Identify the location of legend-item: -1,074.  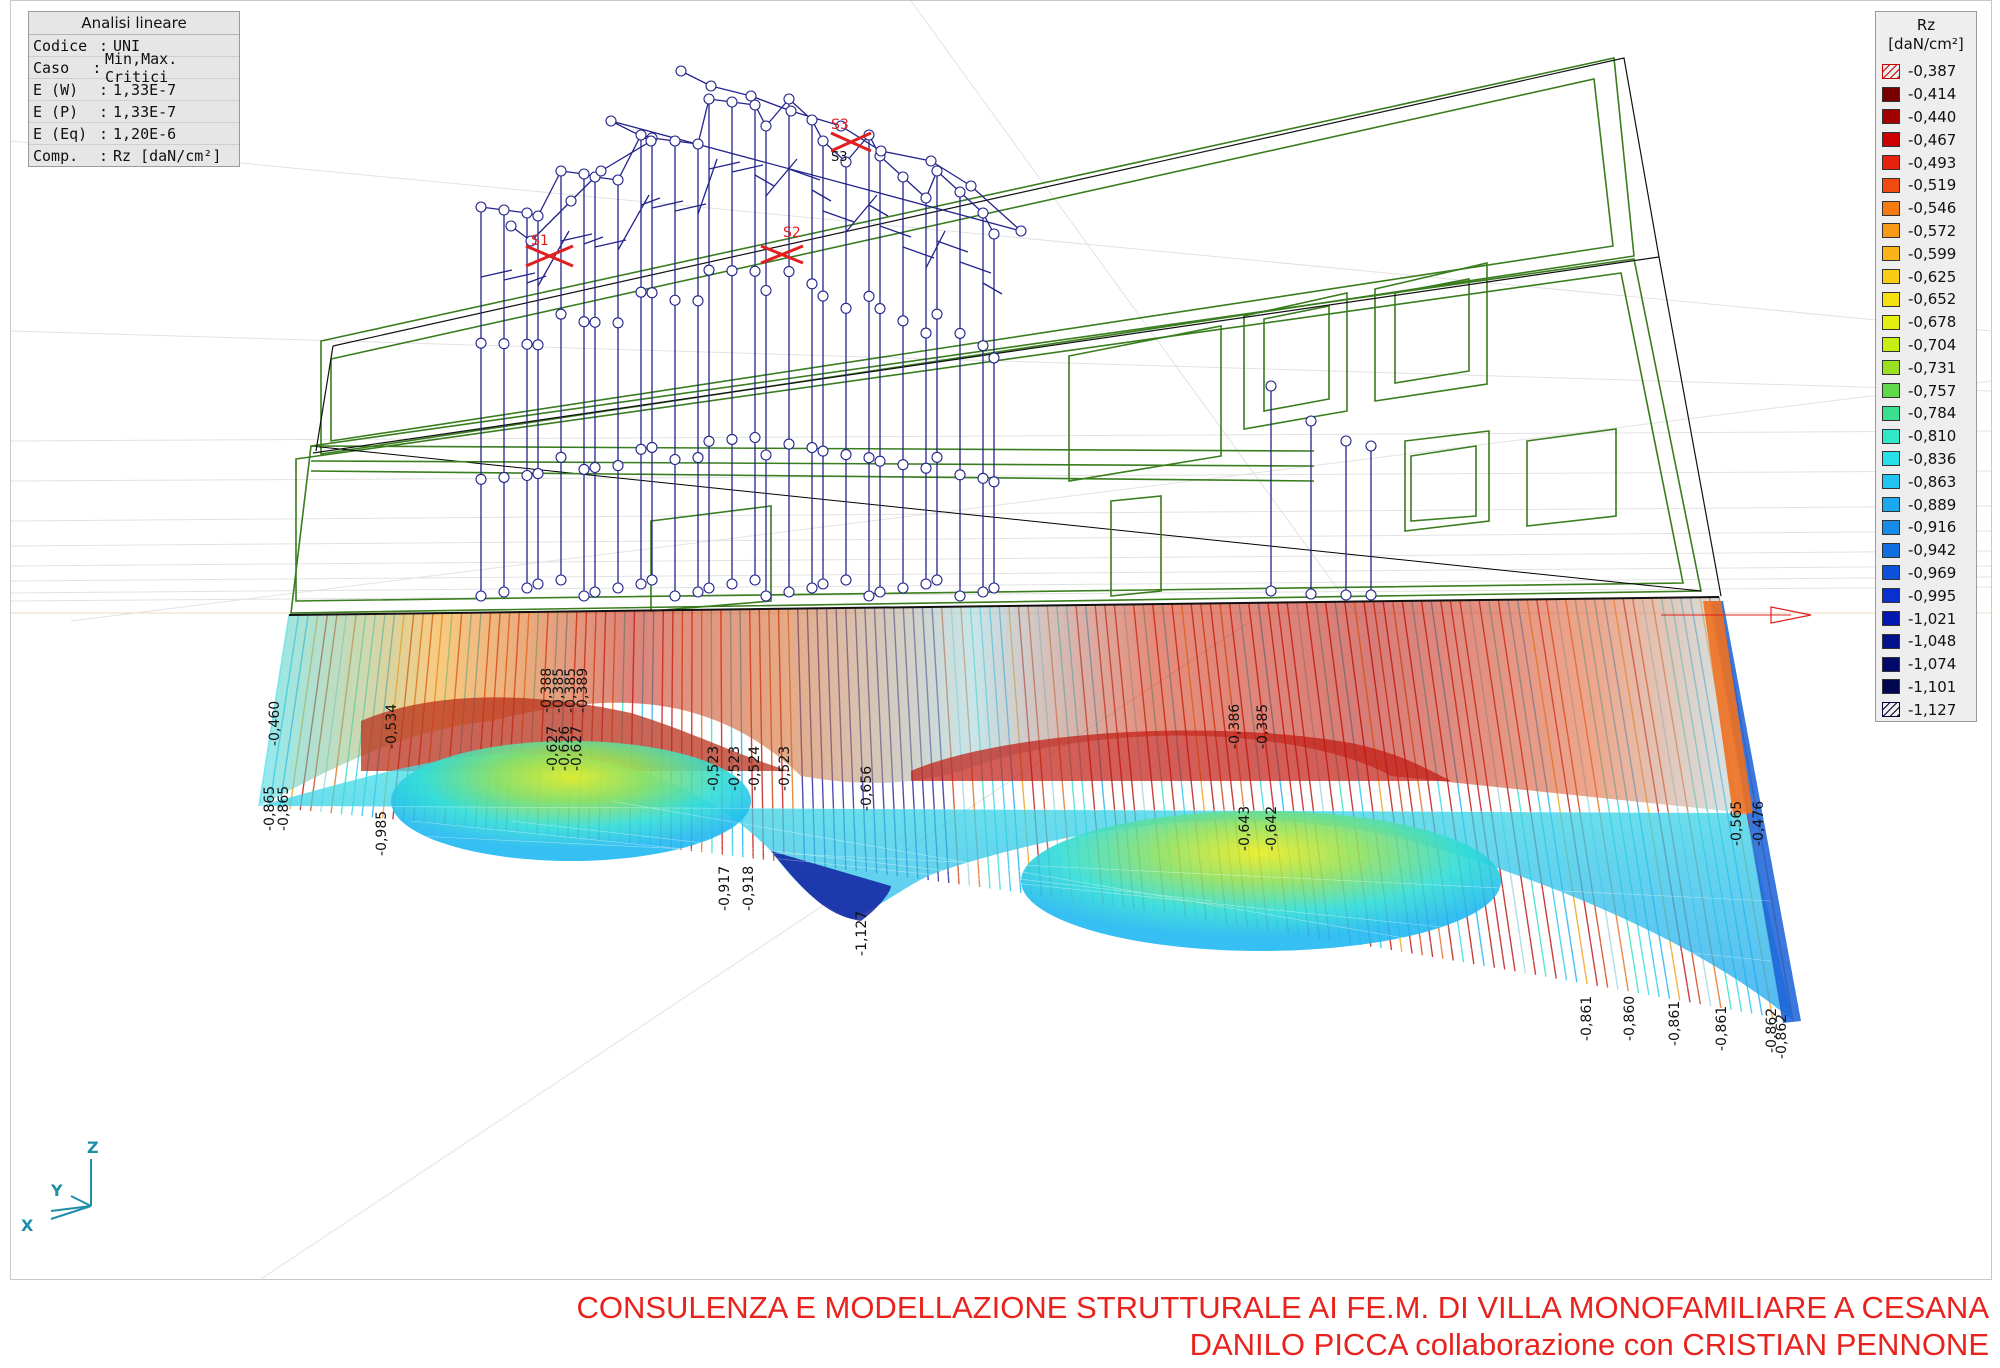
(1926, 664).